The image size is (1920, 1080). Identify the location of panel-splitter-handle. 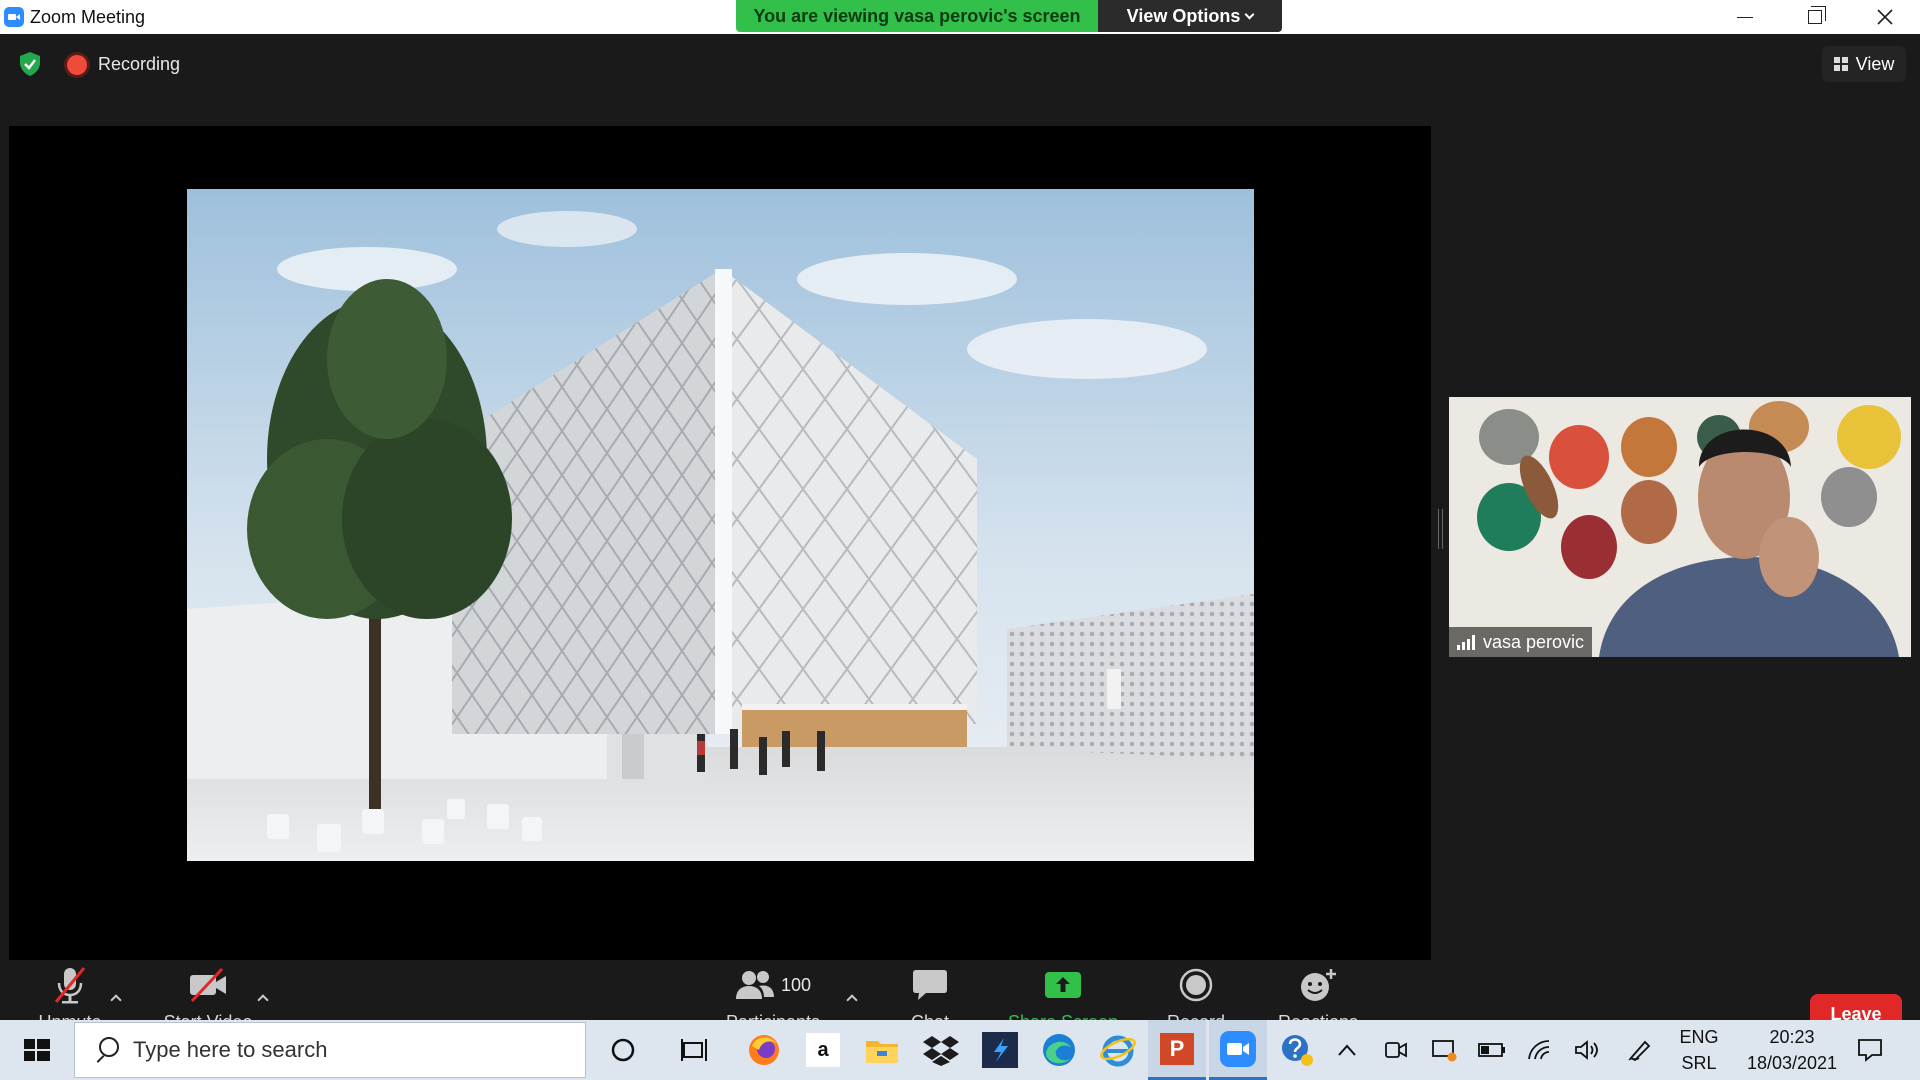
(1440, 529).